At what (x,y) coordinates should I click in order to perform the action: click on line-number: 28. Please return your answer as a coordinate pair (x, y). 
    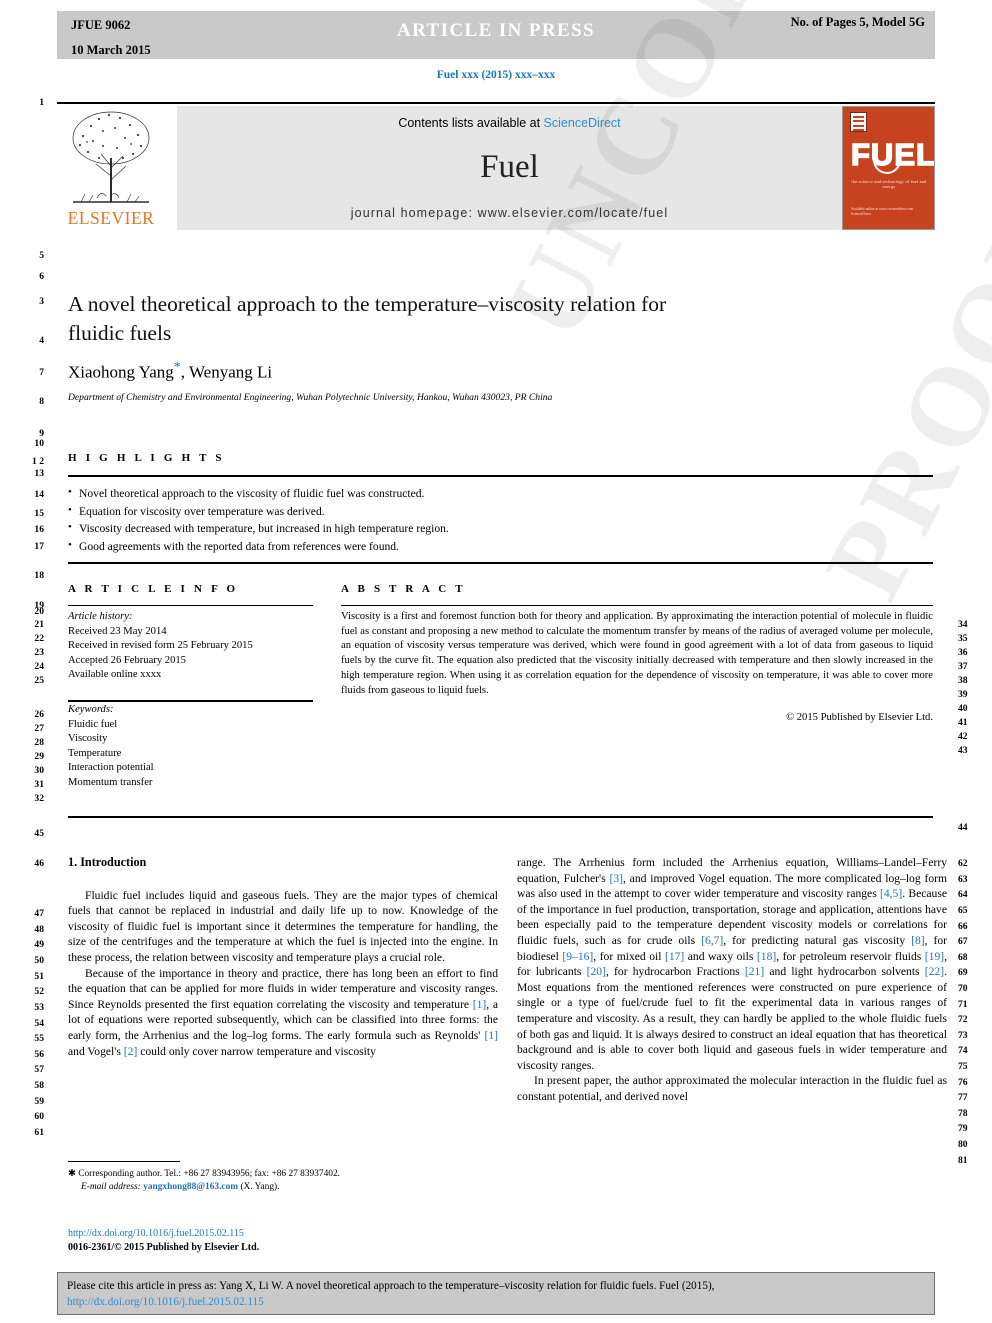
    Looking at the image, I should click on (39, 742).